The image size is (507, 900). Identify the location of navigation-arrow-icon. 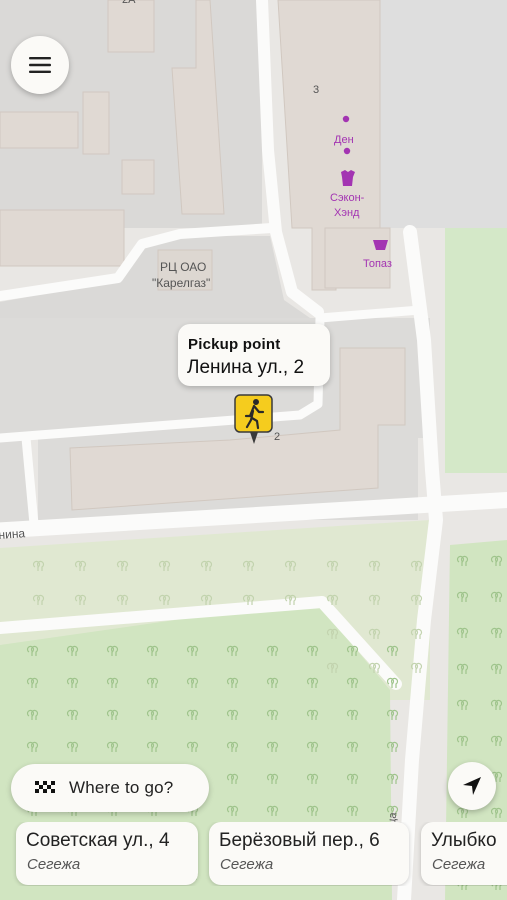
(472, 786).